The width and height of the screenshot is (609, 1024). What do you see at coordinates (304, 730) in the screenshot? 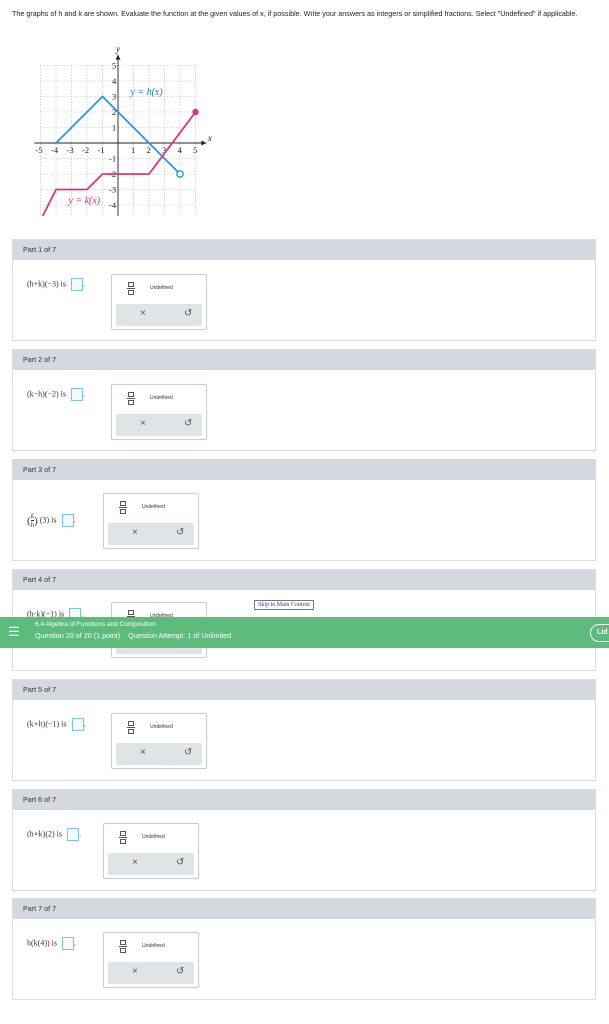
I see `question-part: Part 5 of 7 (k∘h)(−1) is . Undefined × ↺` at bounding box center [304, 730].